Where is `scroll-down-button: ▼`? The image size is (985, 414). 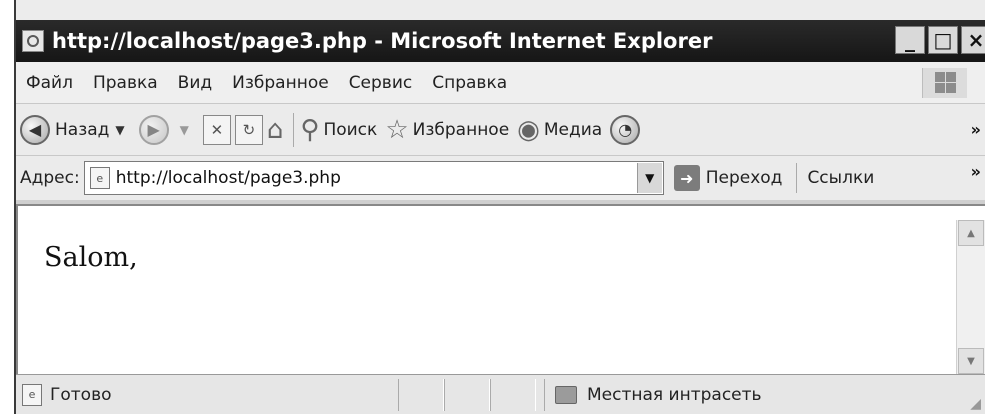 scroll-down-button: ▼ is located at coordinates (971, 361).